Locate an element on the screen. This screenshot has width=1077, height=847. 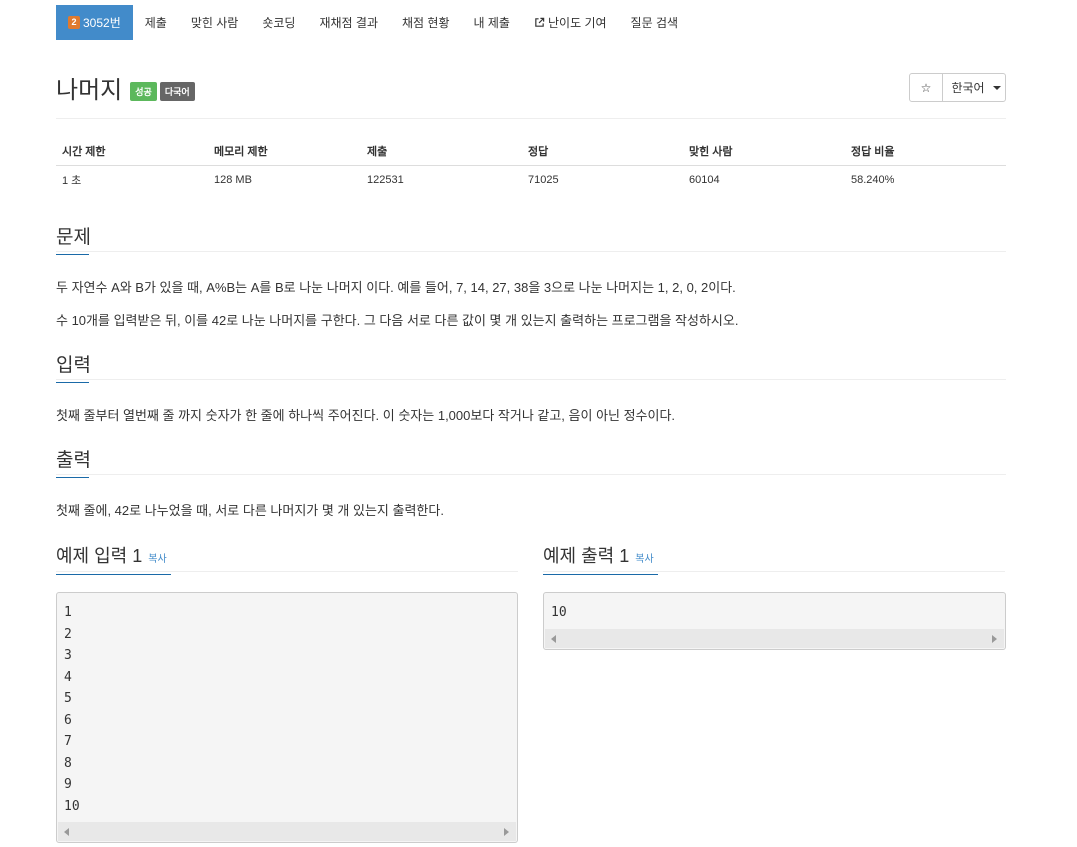
problem-heading-text: 문제 is located at coordinates (73, 237).